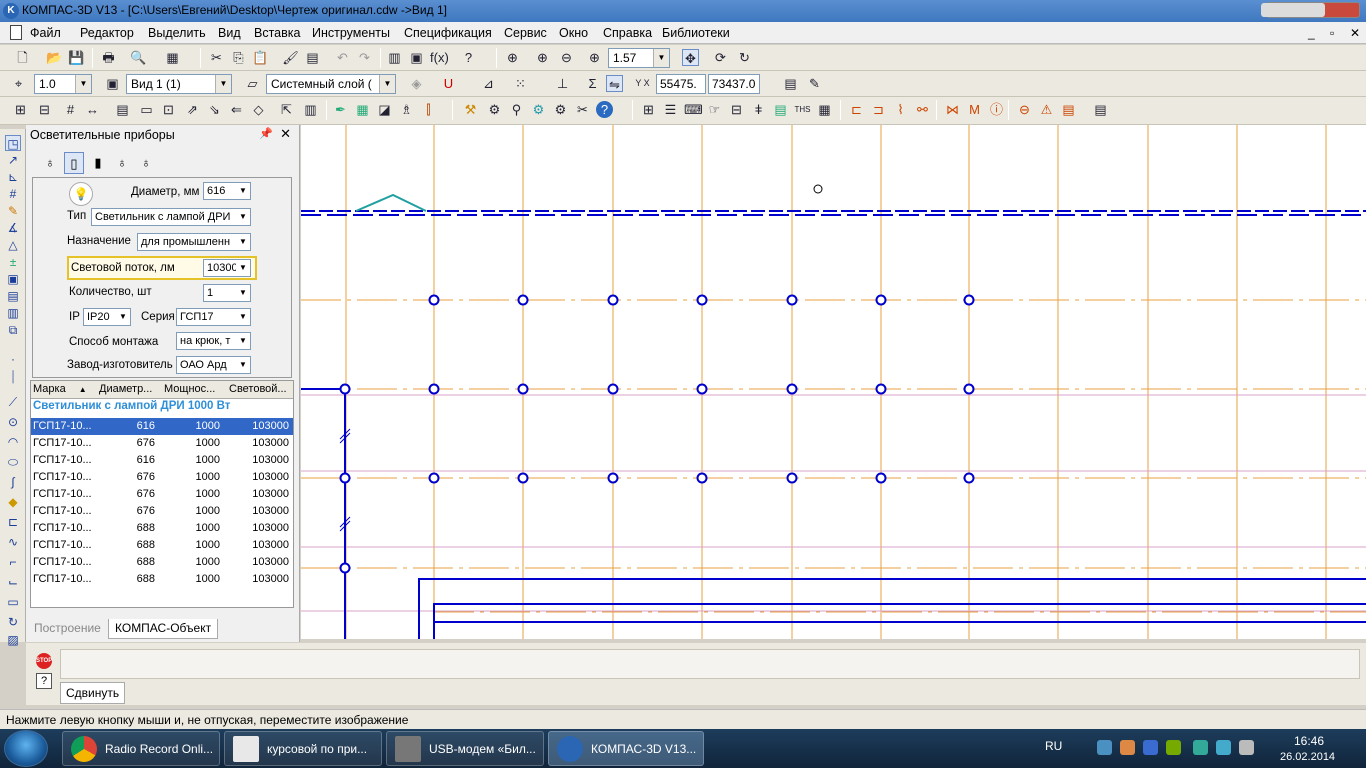 The width and height of the screenshot is (1366, 768). What do you see at coordinates (93, 693) in the screenshot?
I see `tab-move: Сдвинуть` at bounding box center [93, 693].